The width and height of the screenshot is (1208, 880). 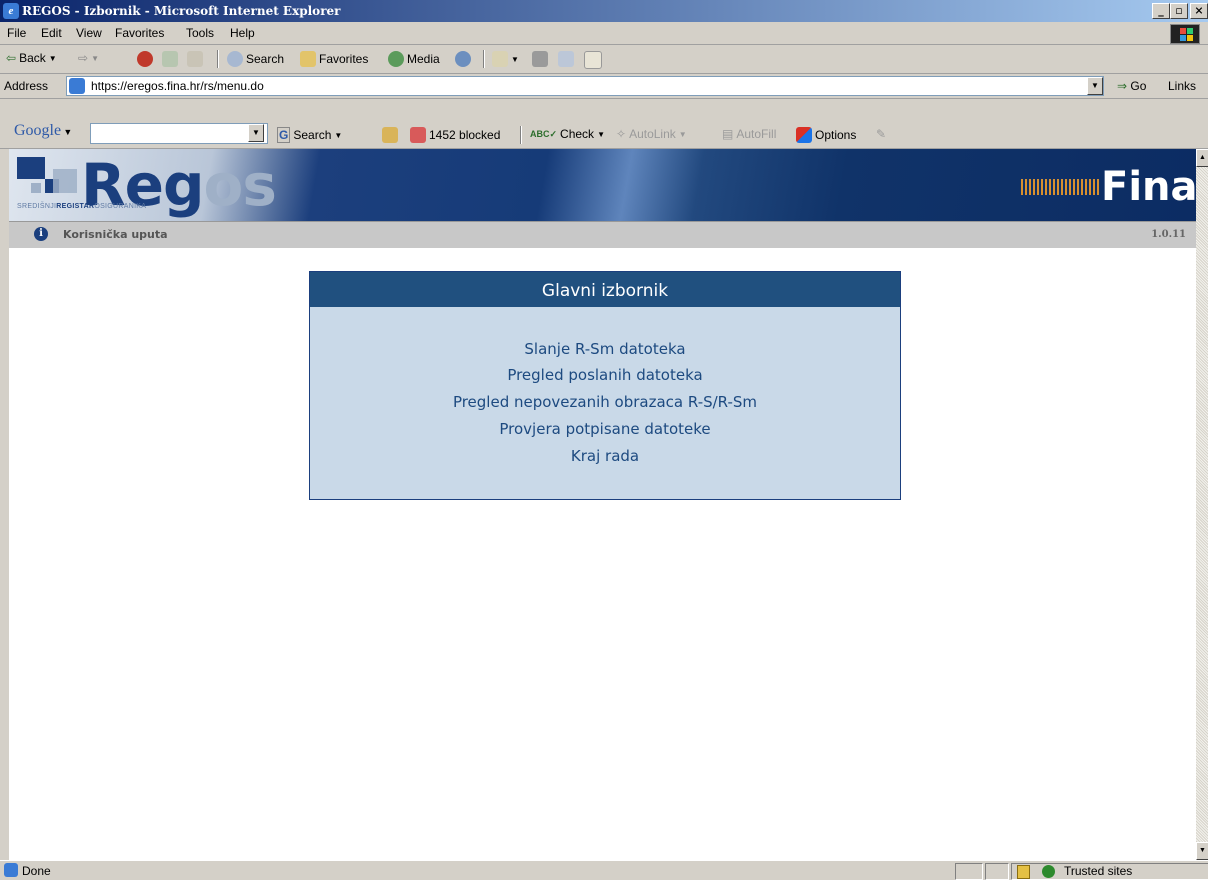 I want to click on minimize-button: _, so click(x=1161, y=11).